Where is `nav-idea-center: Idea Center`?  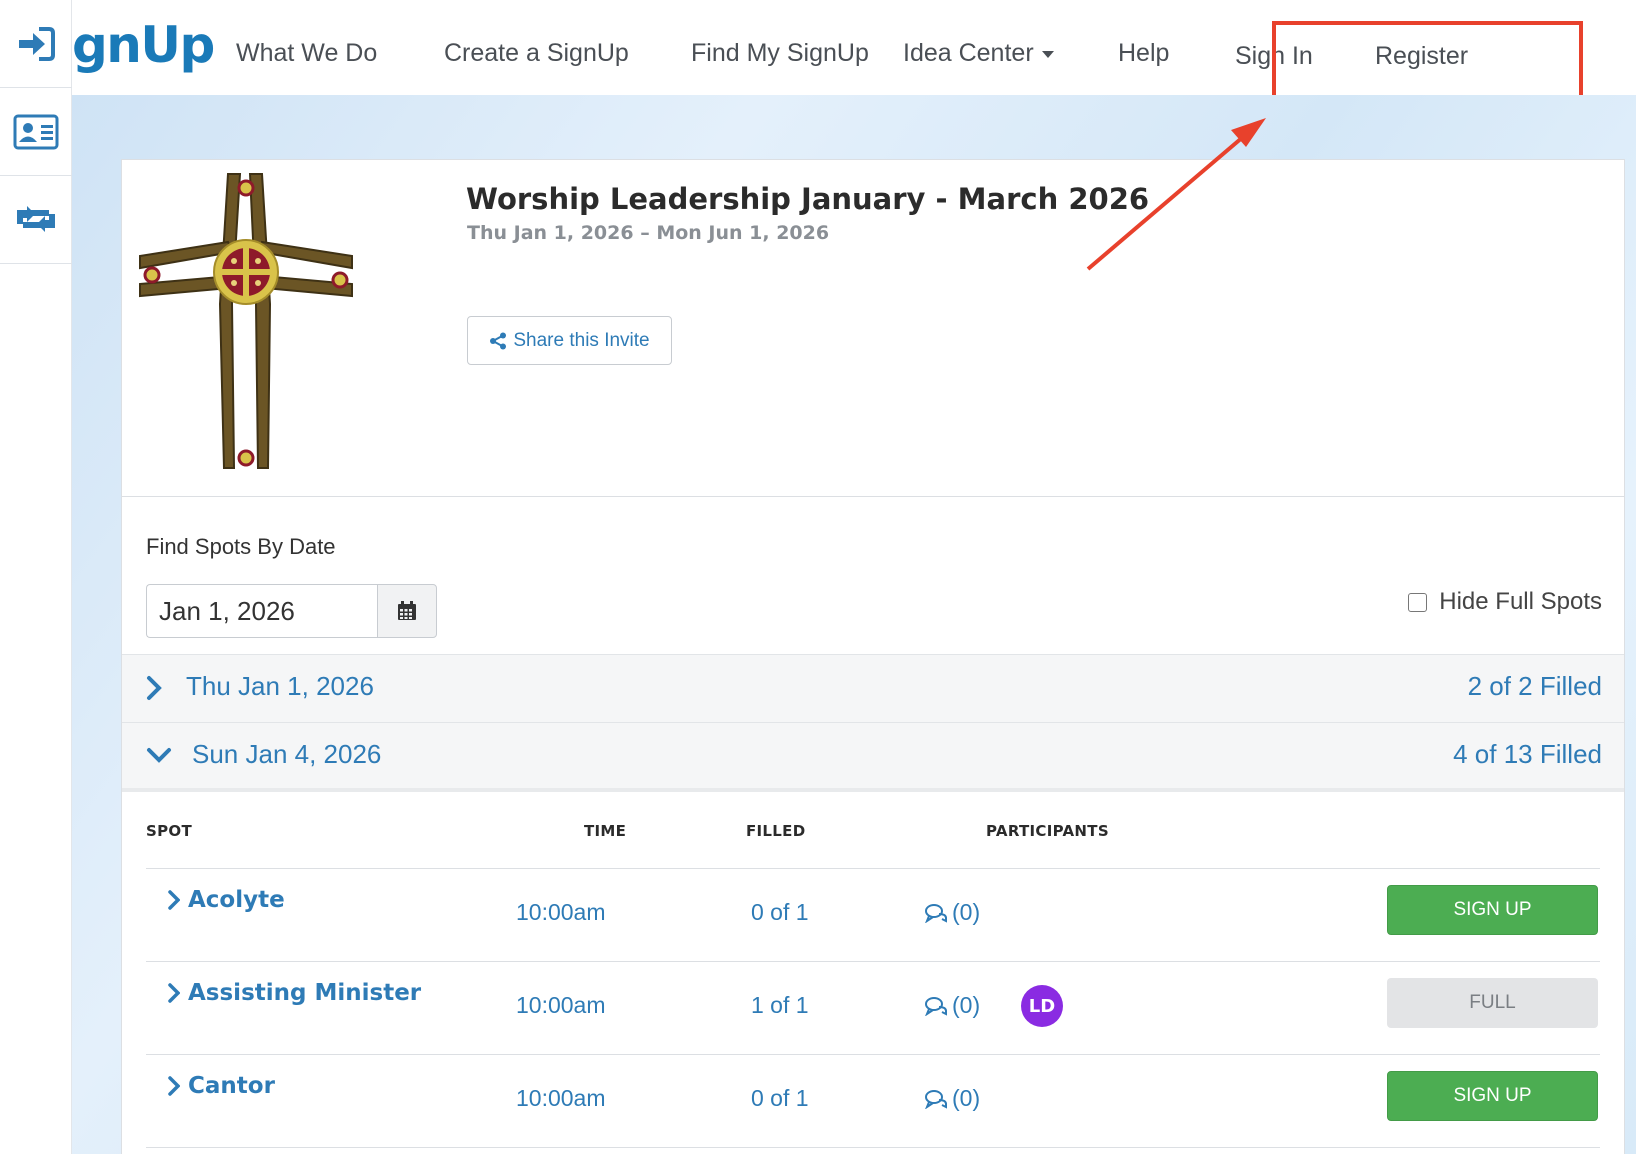
nav-idea-center: Idea Center is located at coordinates (978, 53).